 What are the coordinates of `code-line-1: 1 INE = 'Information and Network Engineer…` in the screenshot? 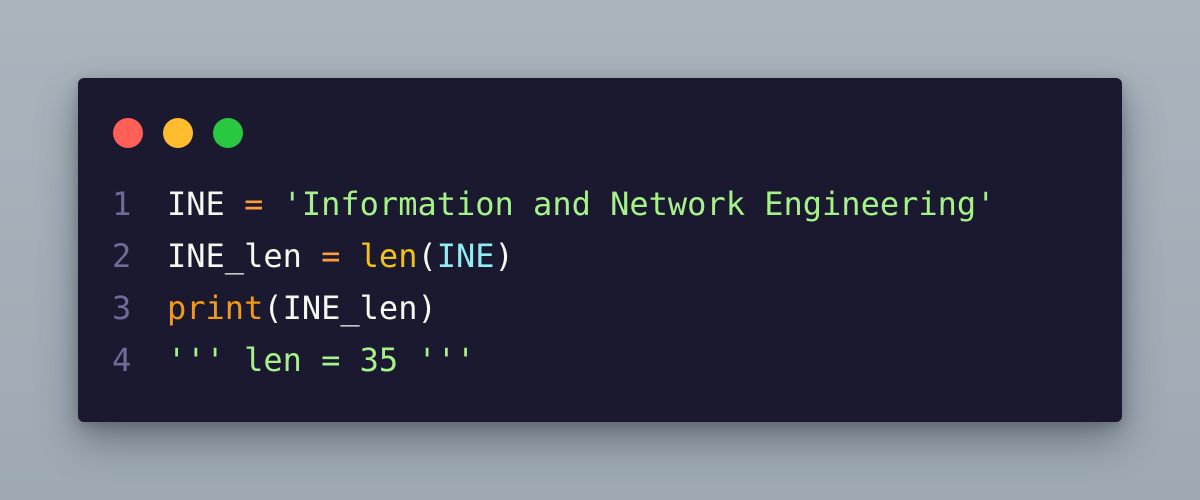 It's located at (553, 204).